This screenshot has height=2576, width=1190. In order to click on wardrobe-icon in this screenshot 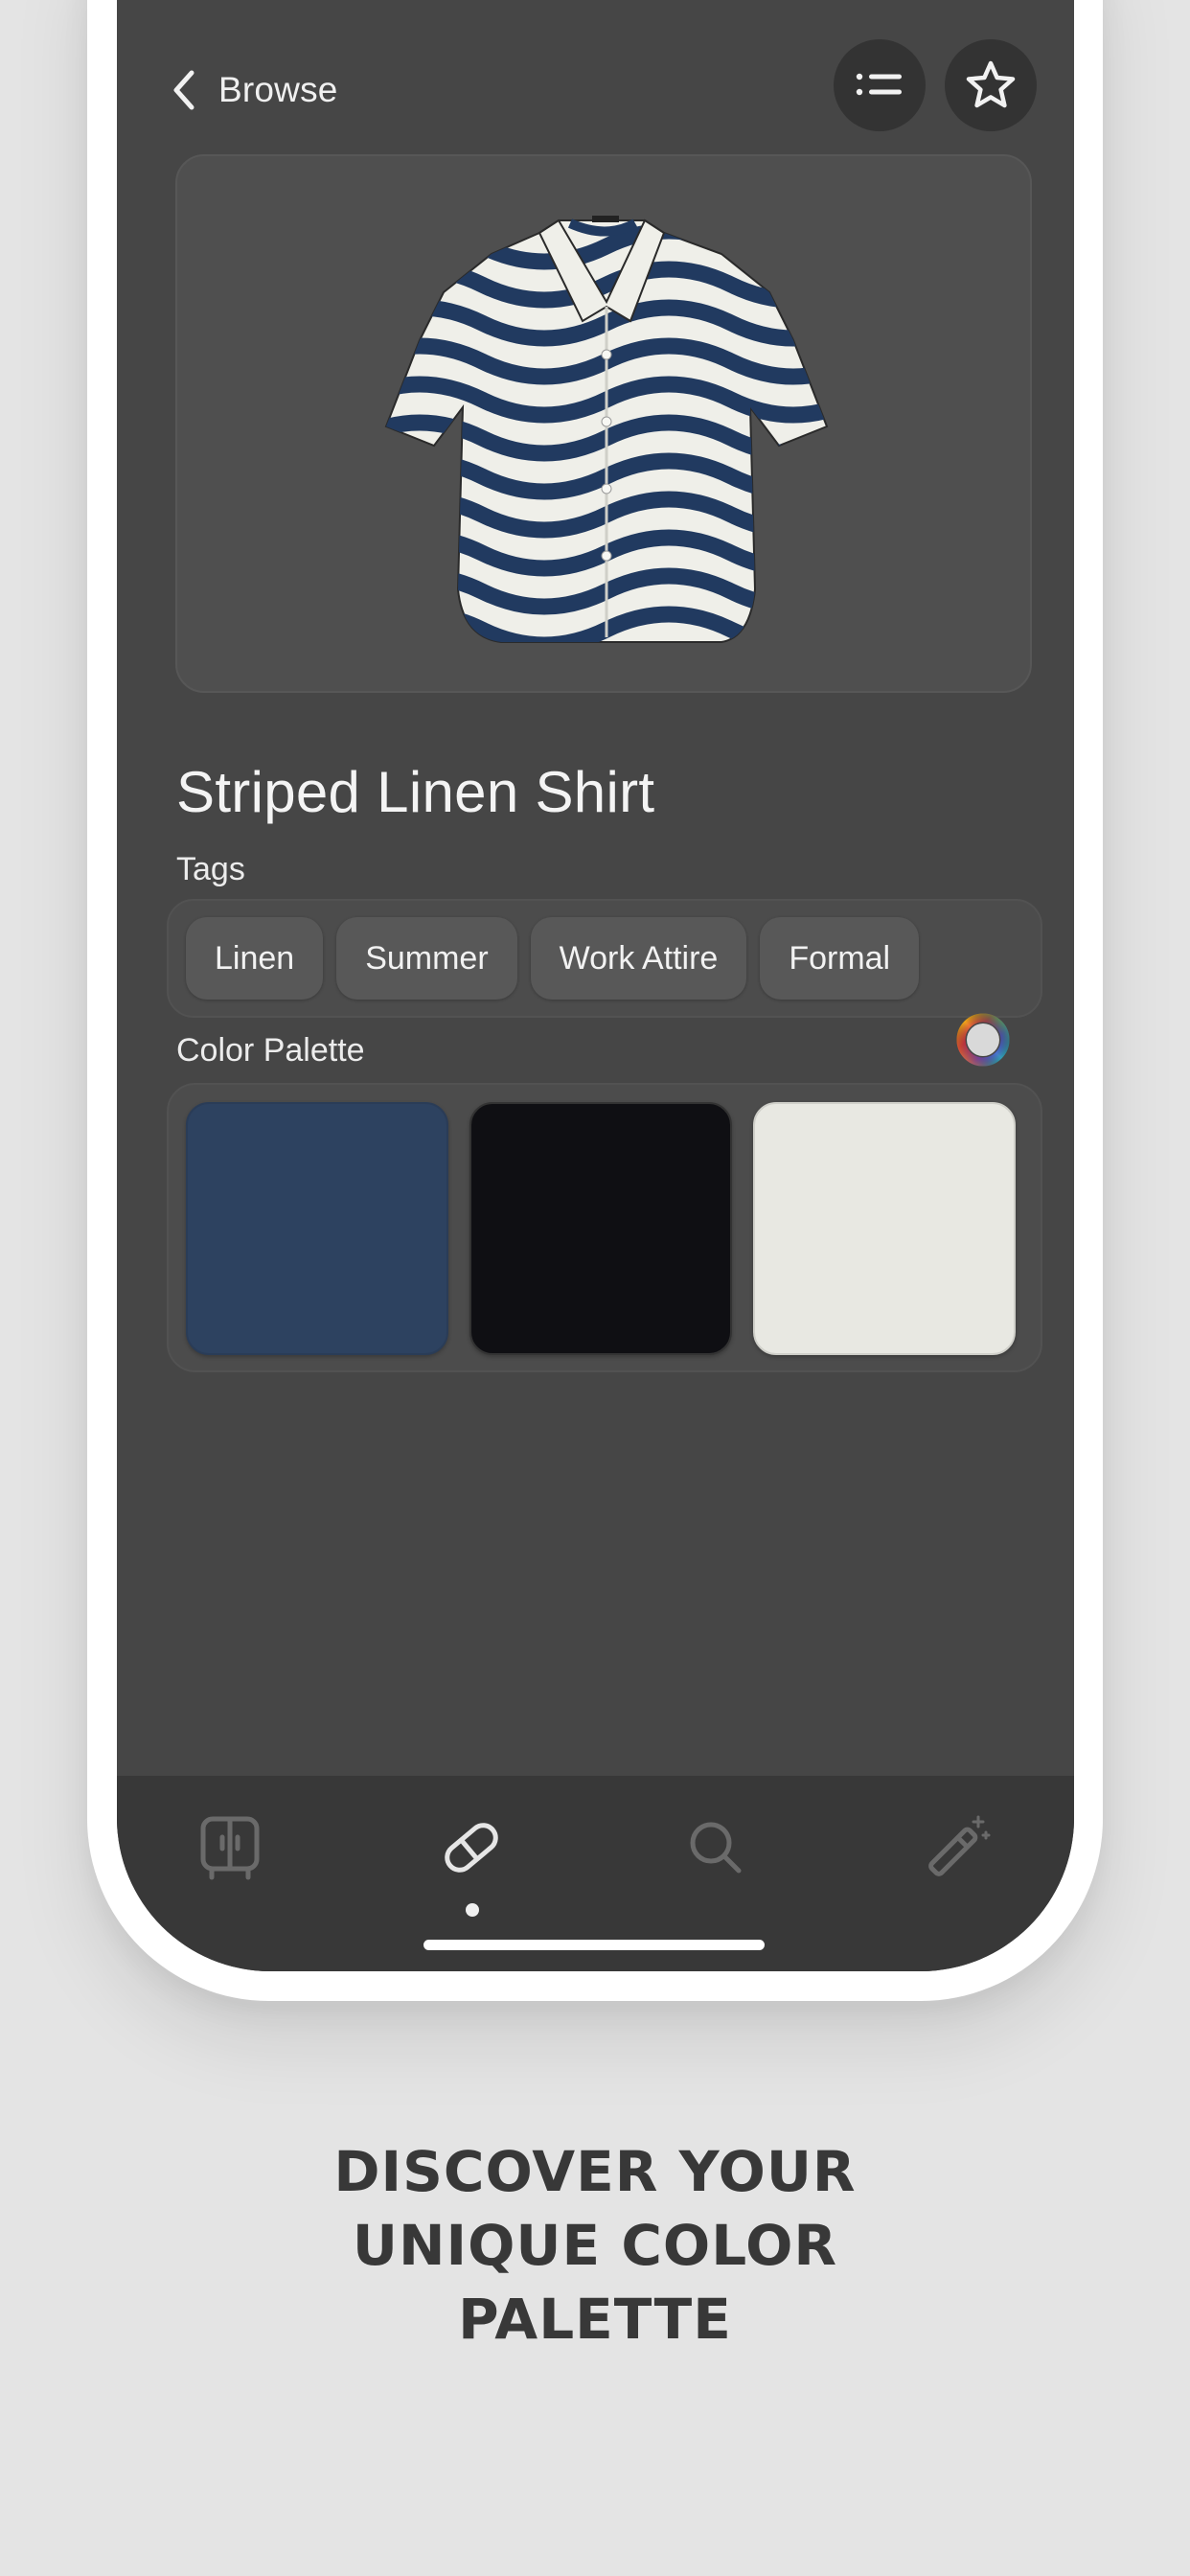, I will do `click(230, 1848)`.